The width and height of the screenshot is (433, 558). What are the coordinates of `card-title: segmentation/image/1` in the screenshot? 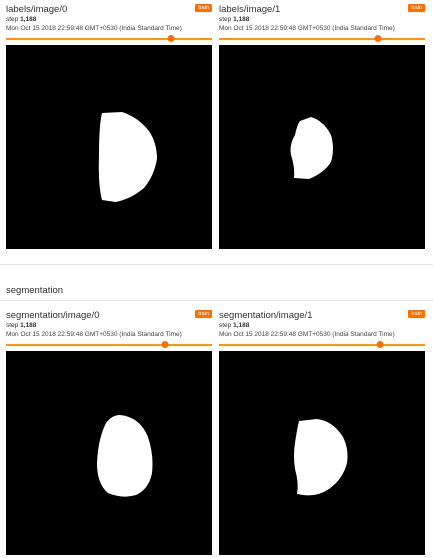 It's located at (266, 315).